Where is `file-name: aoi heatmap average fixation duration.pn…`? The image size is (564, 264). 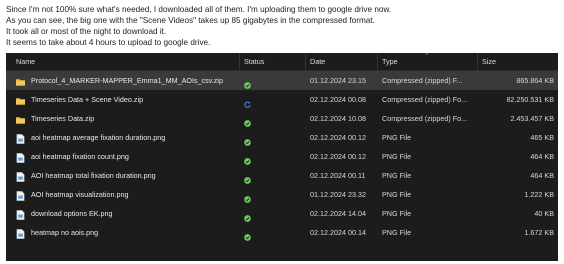 file-name: aoi heatmap average fixation duration.pn… is located at coordinates (98, 137).